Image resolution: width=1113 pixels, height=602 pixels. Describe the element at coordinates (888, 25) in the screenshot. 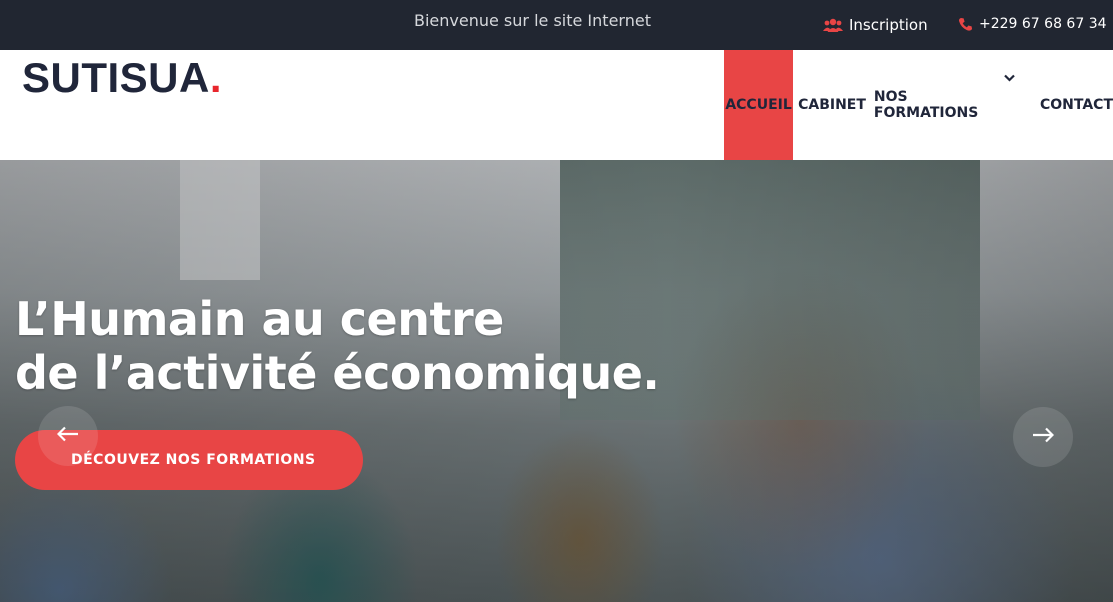

I see `signup-label: Inscription` at that location.